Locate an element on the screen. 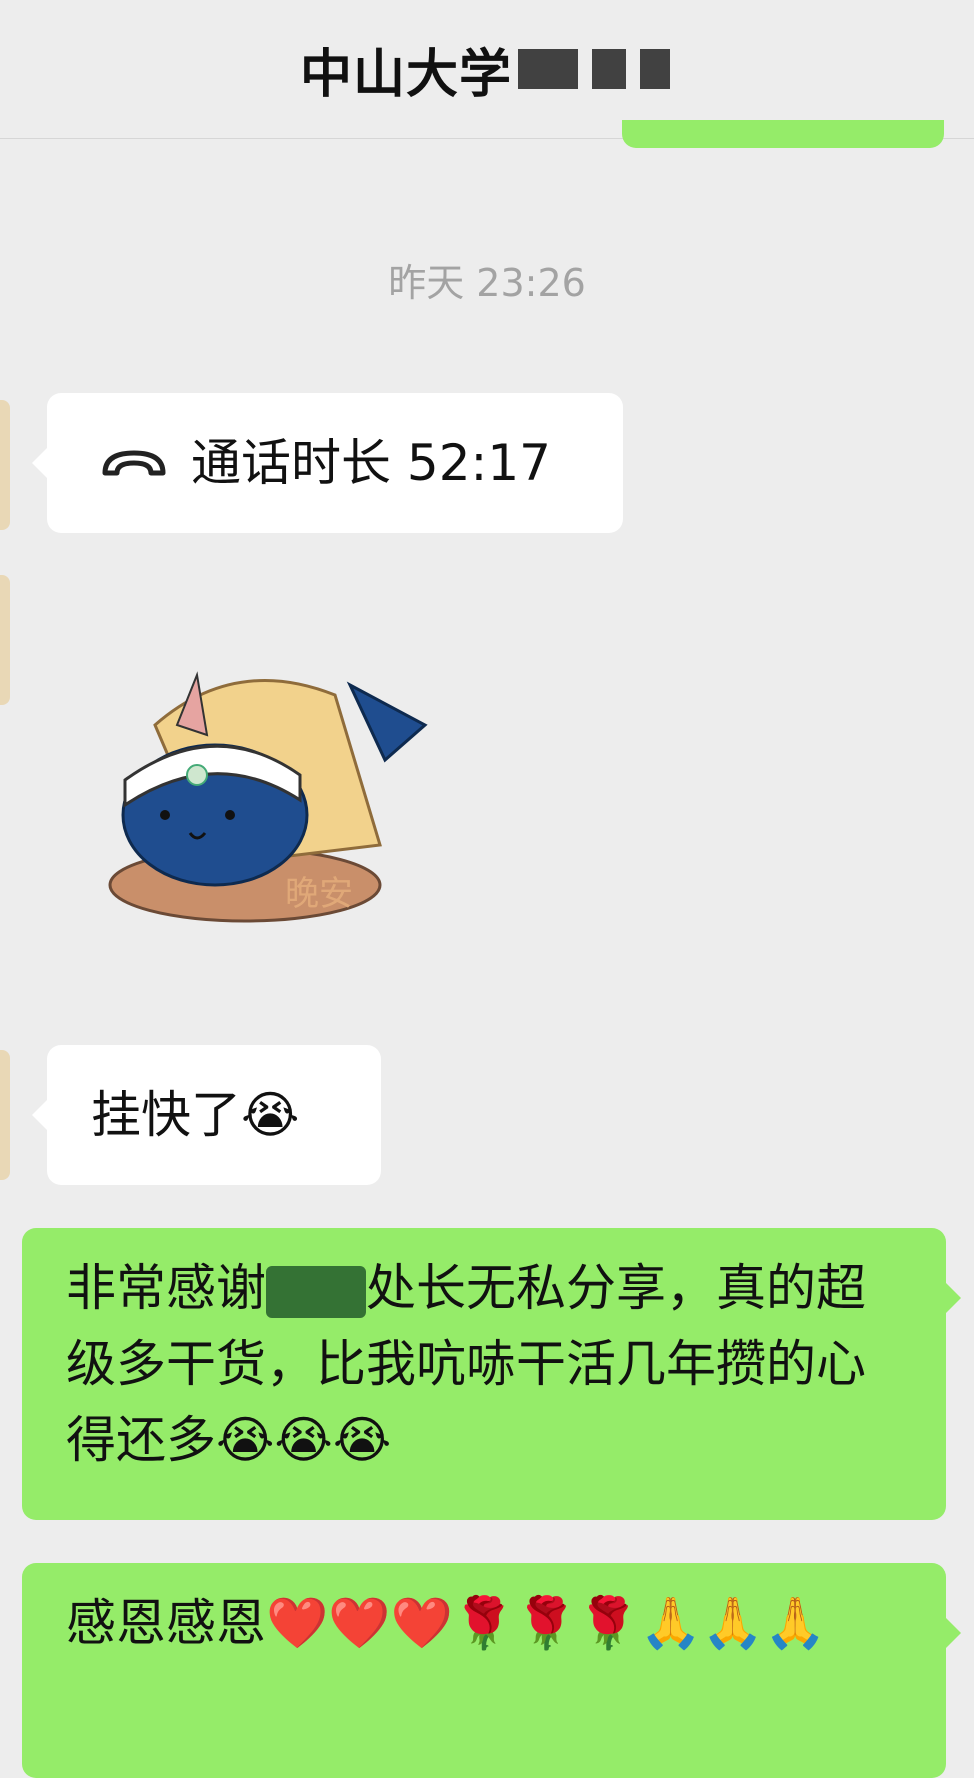  message-bubble-outgoing: 感恩感恩❤️❤️❤️🌹🌹🌹🙏🙏🙏 is located at coordinates (491, 1670).